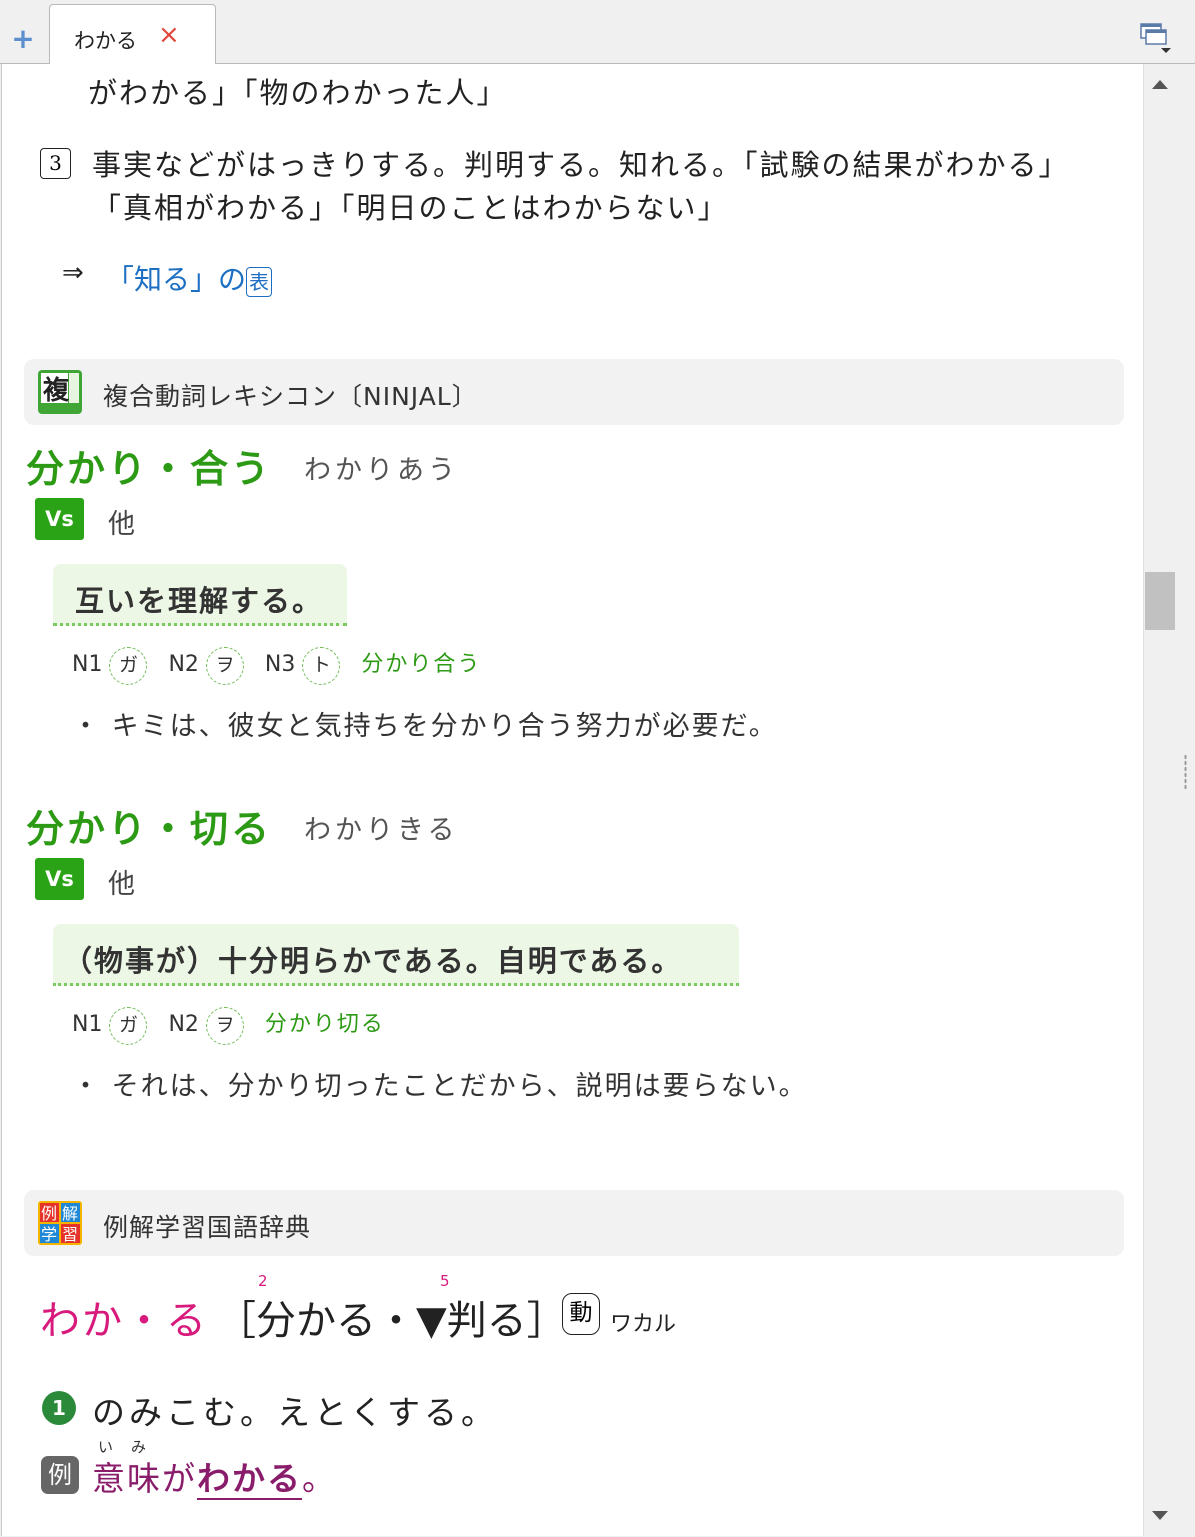 The height and width of the screenshot is (1537, 1195). Describe the element at coordinates (391, 1321) in the screenshot. I see `kanji-notation: ［分かる・▼判る］` at that location.